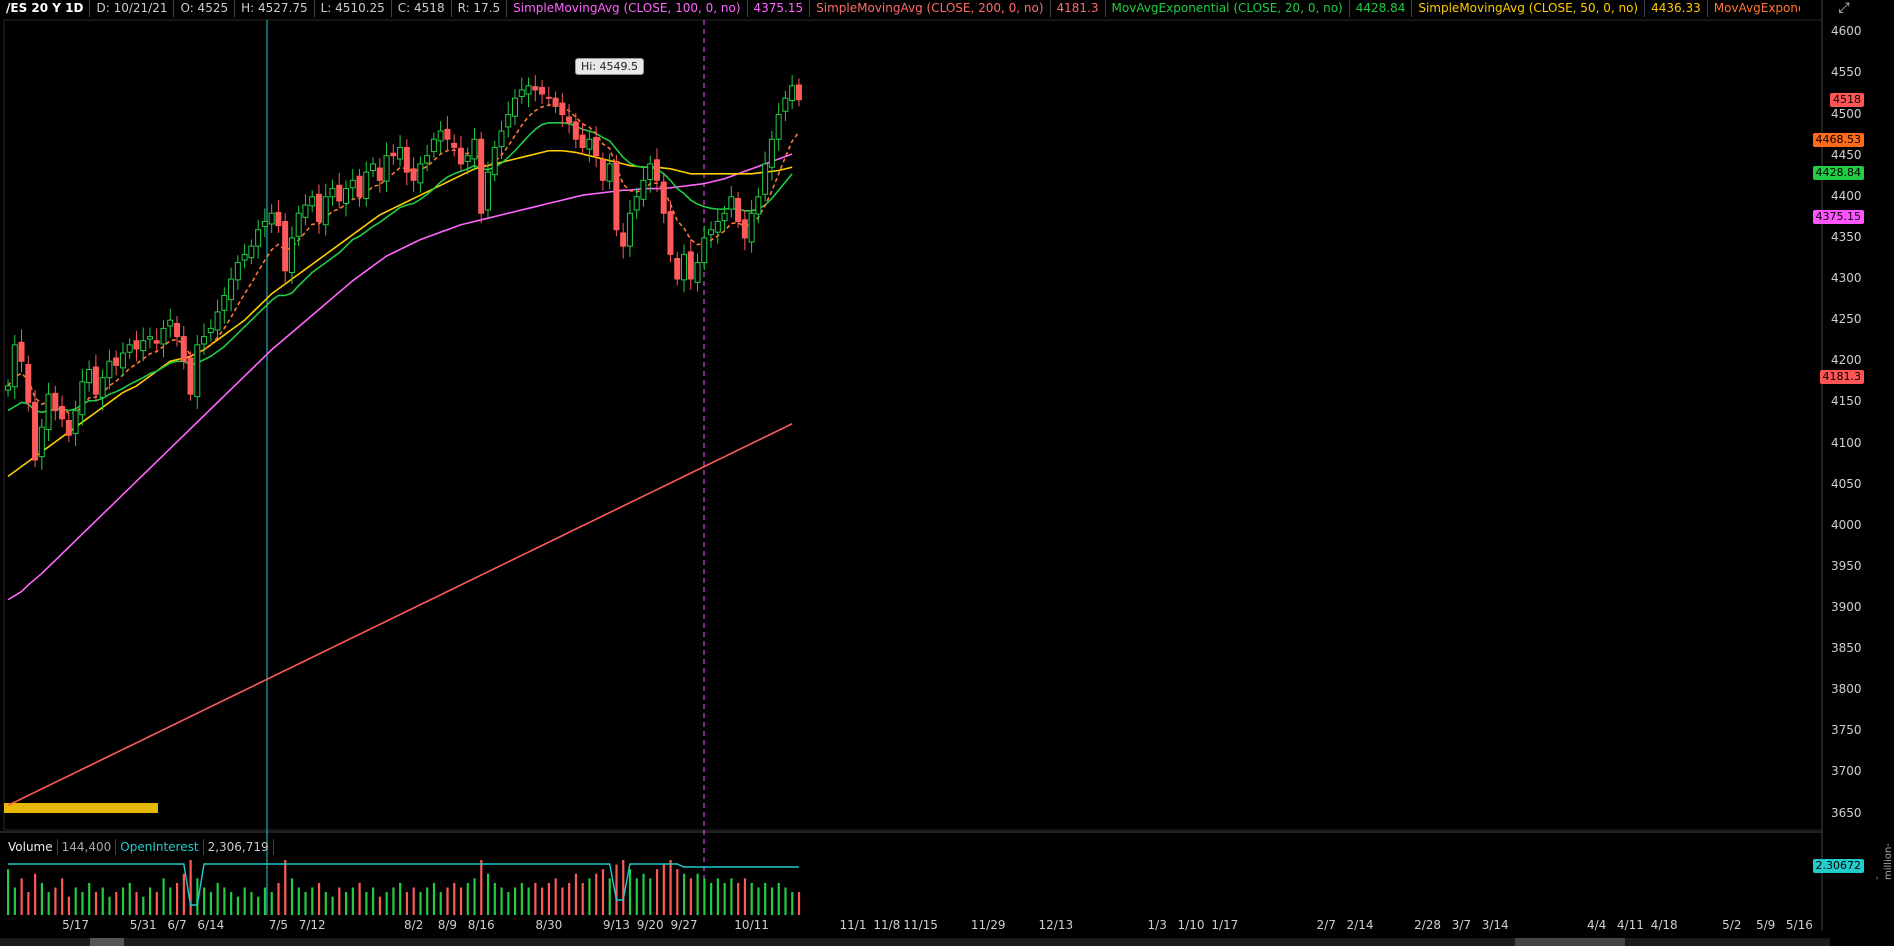  Describe the element at coordinates (87, 847) in the screenshot. I see `volume-value: 144,400` at that location.